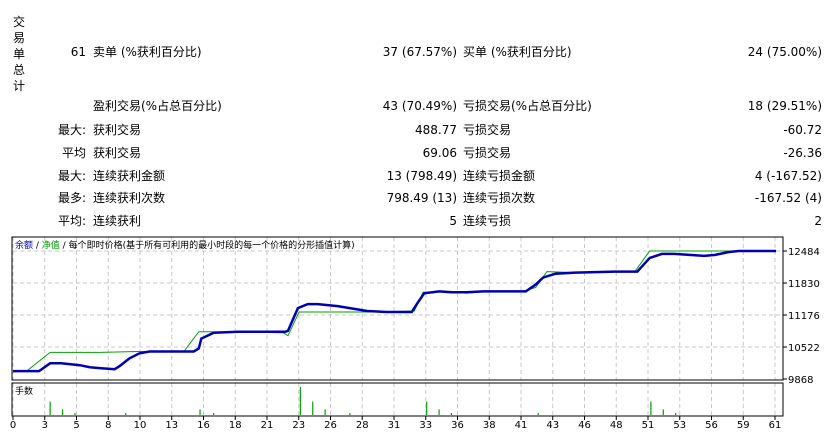 The width and height of the screenshot is (834, 438). Describe the element at coordinates (521, 425) in the screenshot. I see `x-tick-label: 41` at that location.